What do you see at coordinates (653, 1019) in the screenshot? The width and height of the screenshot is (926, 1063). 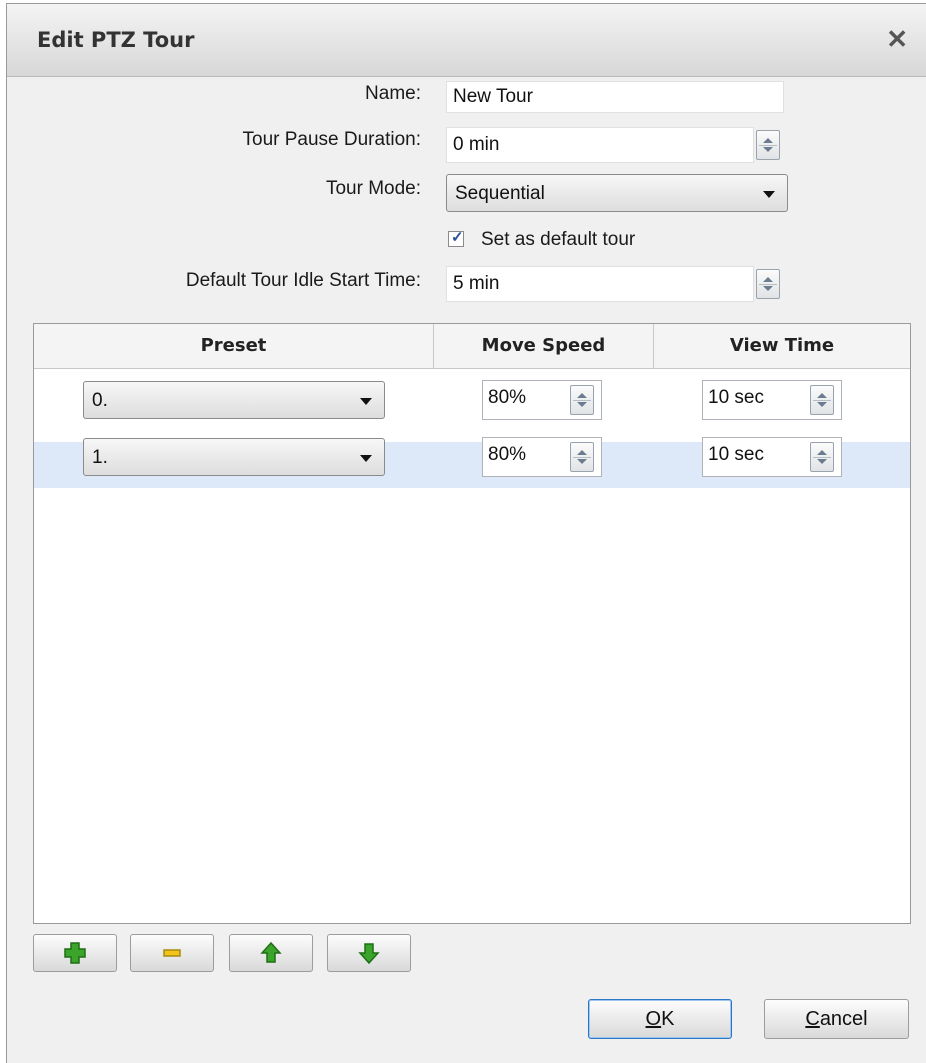 I see `ok-mnemonic: O` at bounding box center [653, 1019].